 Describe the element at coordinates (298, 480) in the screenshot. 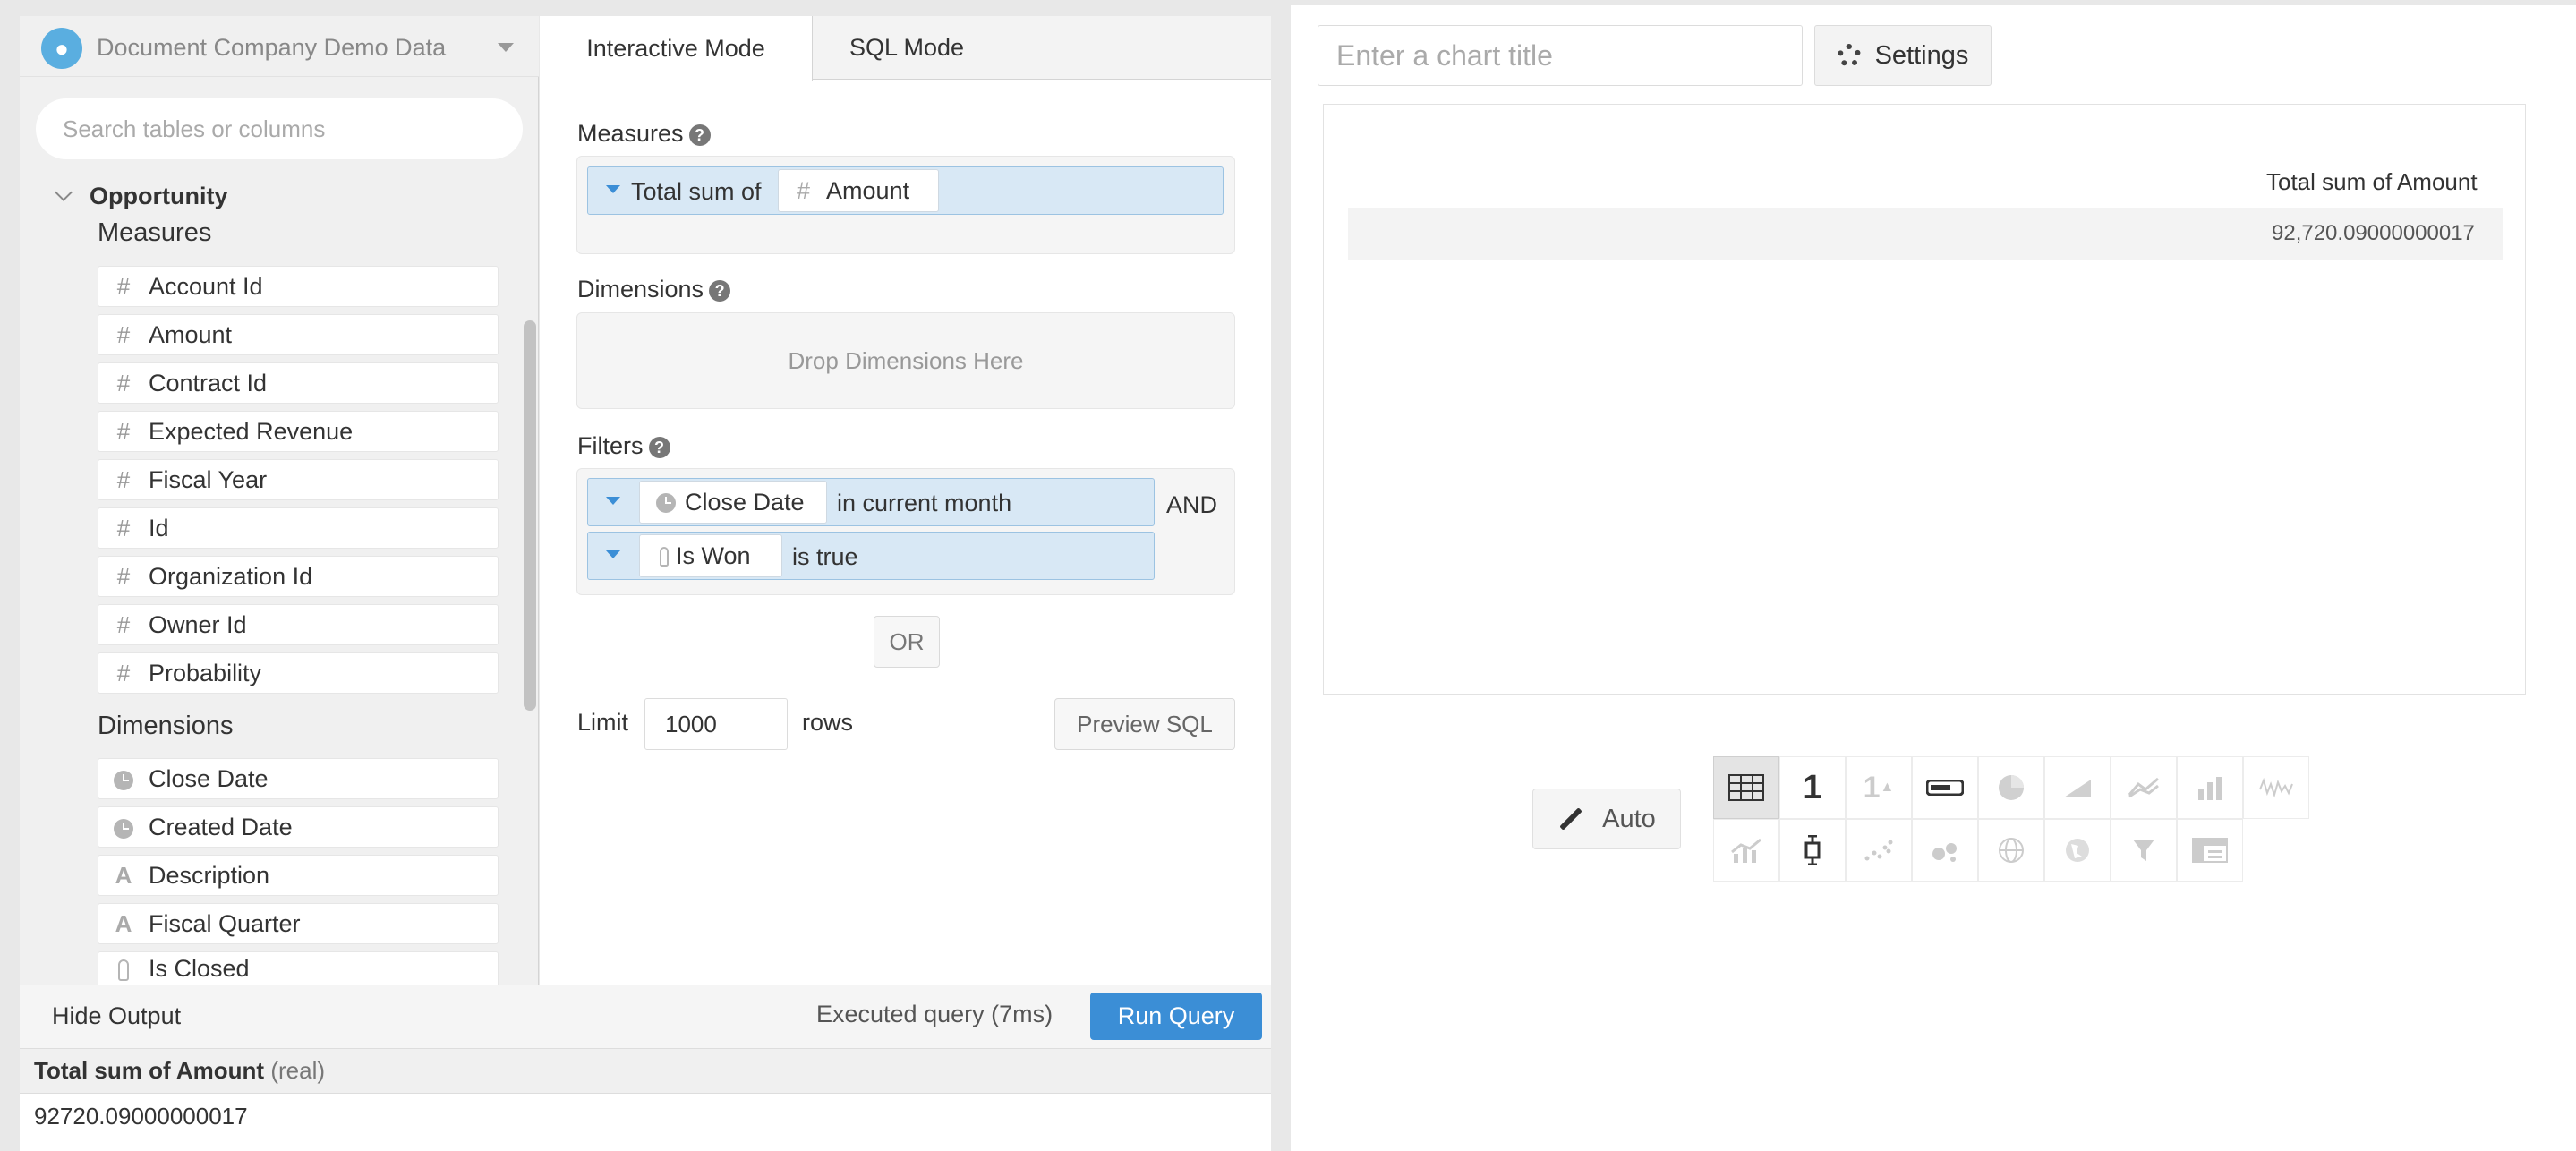

I see `measure-field: # Fiscal Year` at that location.